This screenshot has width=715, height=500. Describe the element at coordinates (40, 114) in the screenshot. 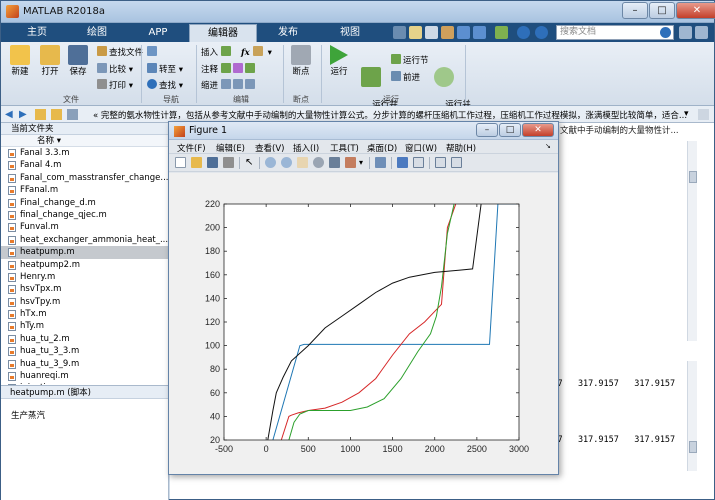

I see `up-folder-icon` at that location.